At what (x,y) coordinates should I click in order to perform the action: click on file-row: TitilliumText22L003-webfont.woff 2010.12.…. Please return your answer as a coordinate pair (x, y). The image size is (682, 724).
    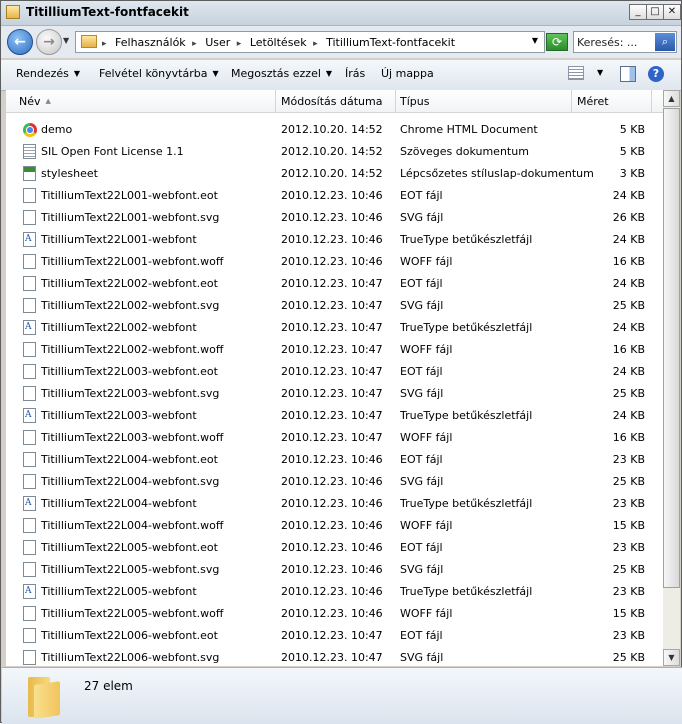
    Looking at the image, I should click on (334, 438).